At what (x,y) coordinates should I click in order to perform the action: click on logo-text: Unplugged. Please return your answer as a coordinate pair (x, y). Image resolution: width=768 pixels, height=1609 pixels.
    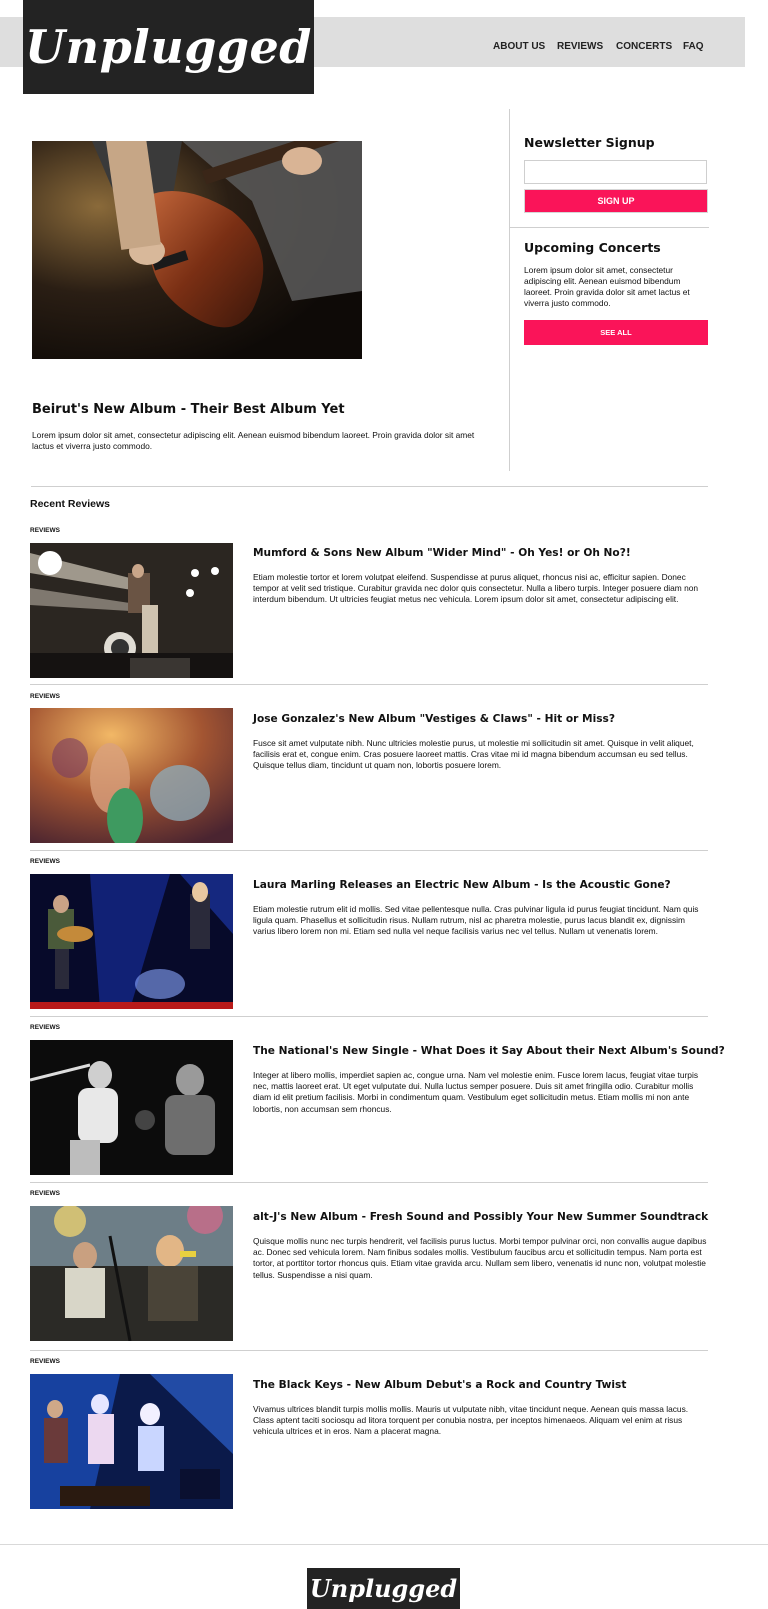
    Looking at the image, I should click on (168, 47).